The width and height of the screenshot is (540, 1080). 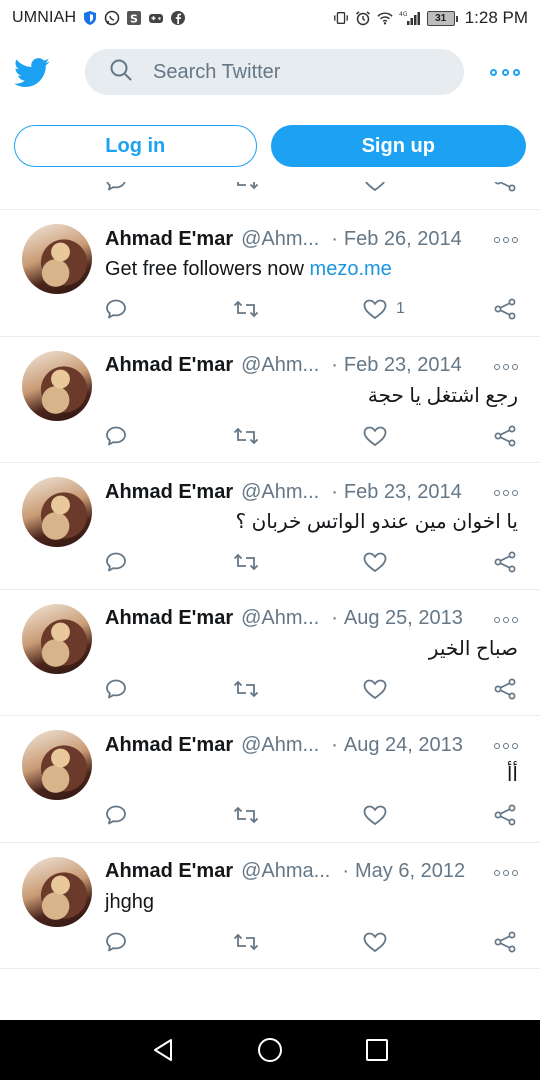 I want to click on home-icon, so click(x=270, y=1050).